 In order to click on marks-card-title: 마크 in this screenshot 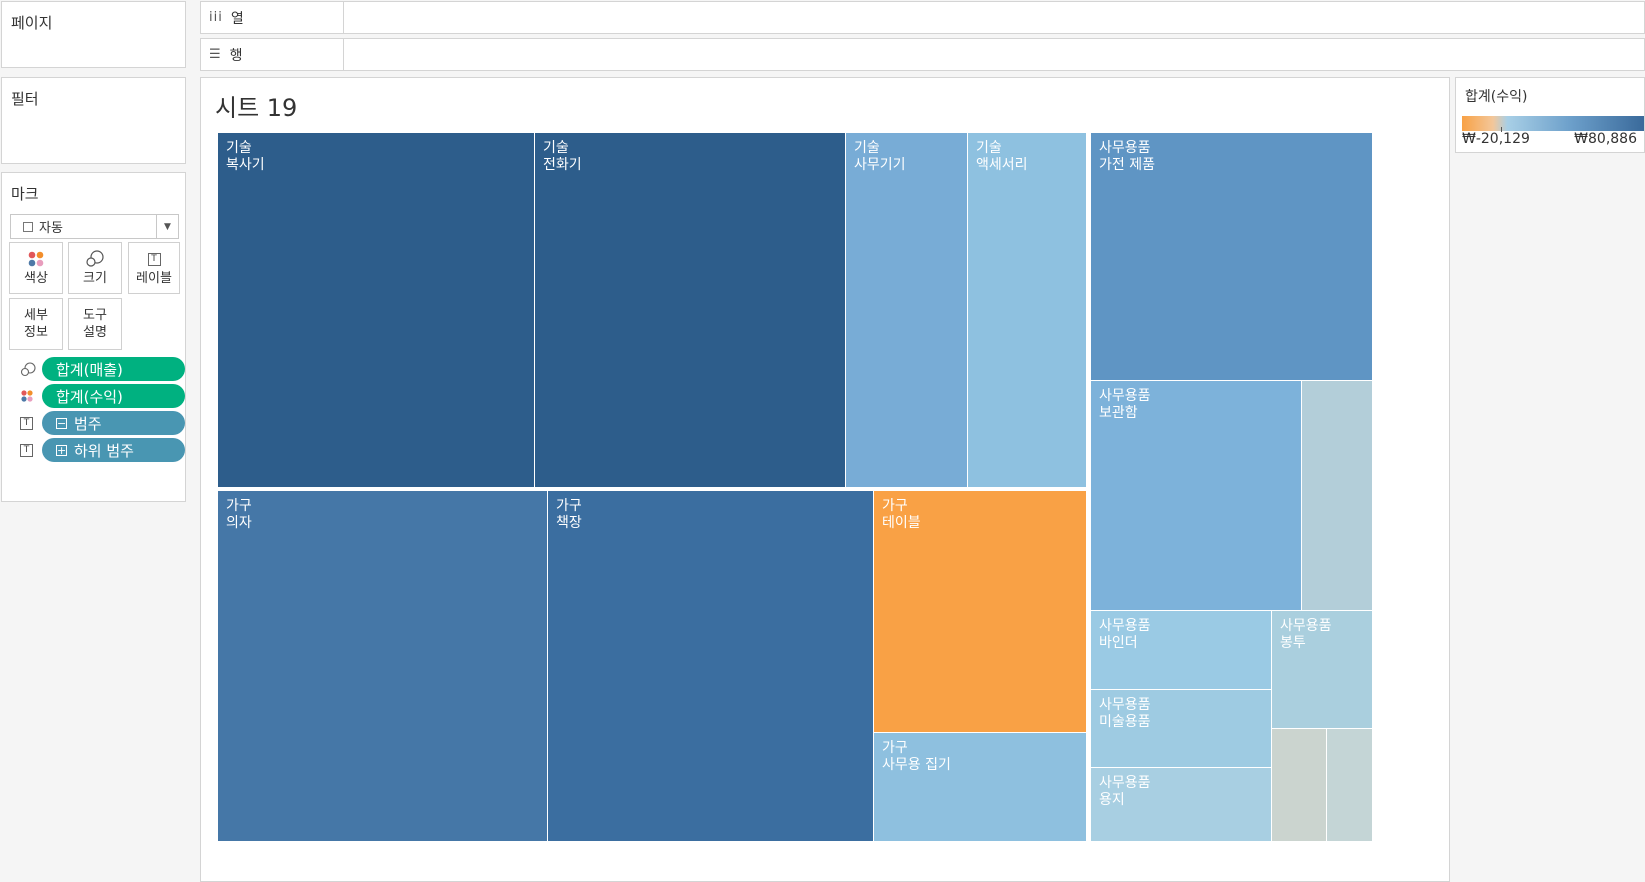, I will do `click(25, 194)`.